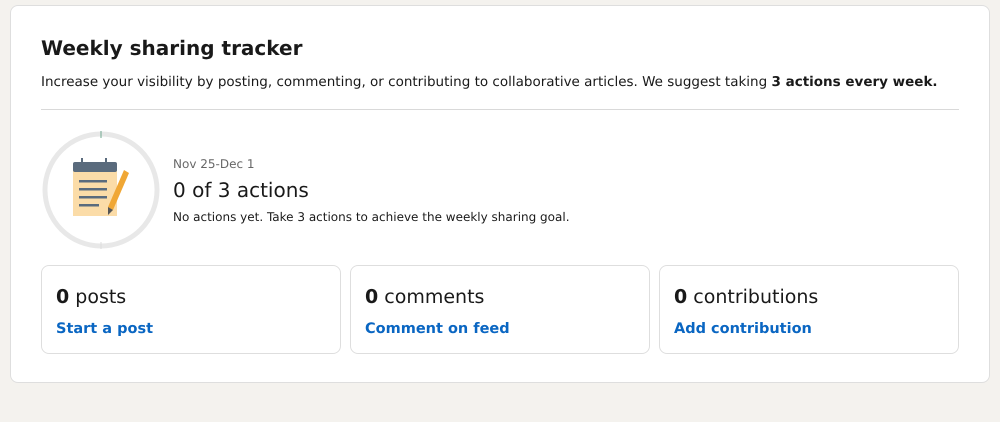 Image resolution: width=1000 pixels, height=422 pixels. What do you see at coordinates (92, 297) in the screenshot?
I see `stat-count: 0 posts` at bounding box center [92, 297].